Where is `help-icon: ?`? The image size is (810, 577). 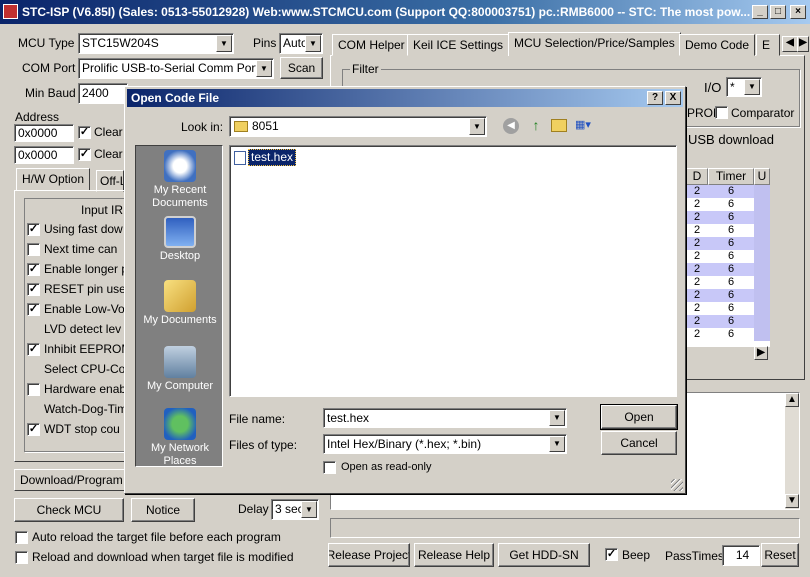
help-icon: ? is located at coordinates (655, 98).